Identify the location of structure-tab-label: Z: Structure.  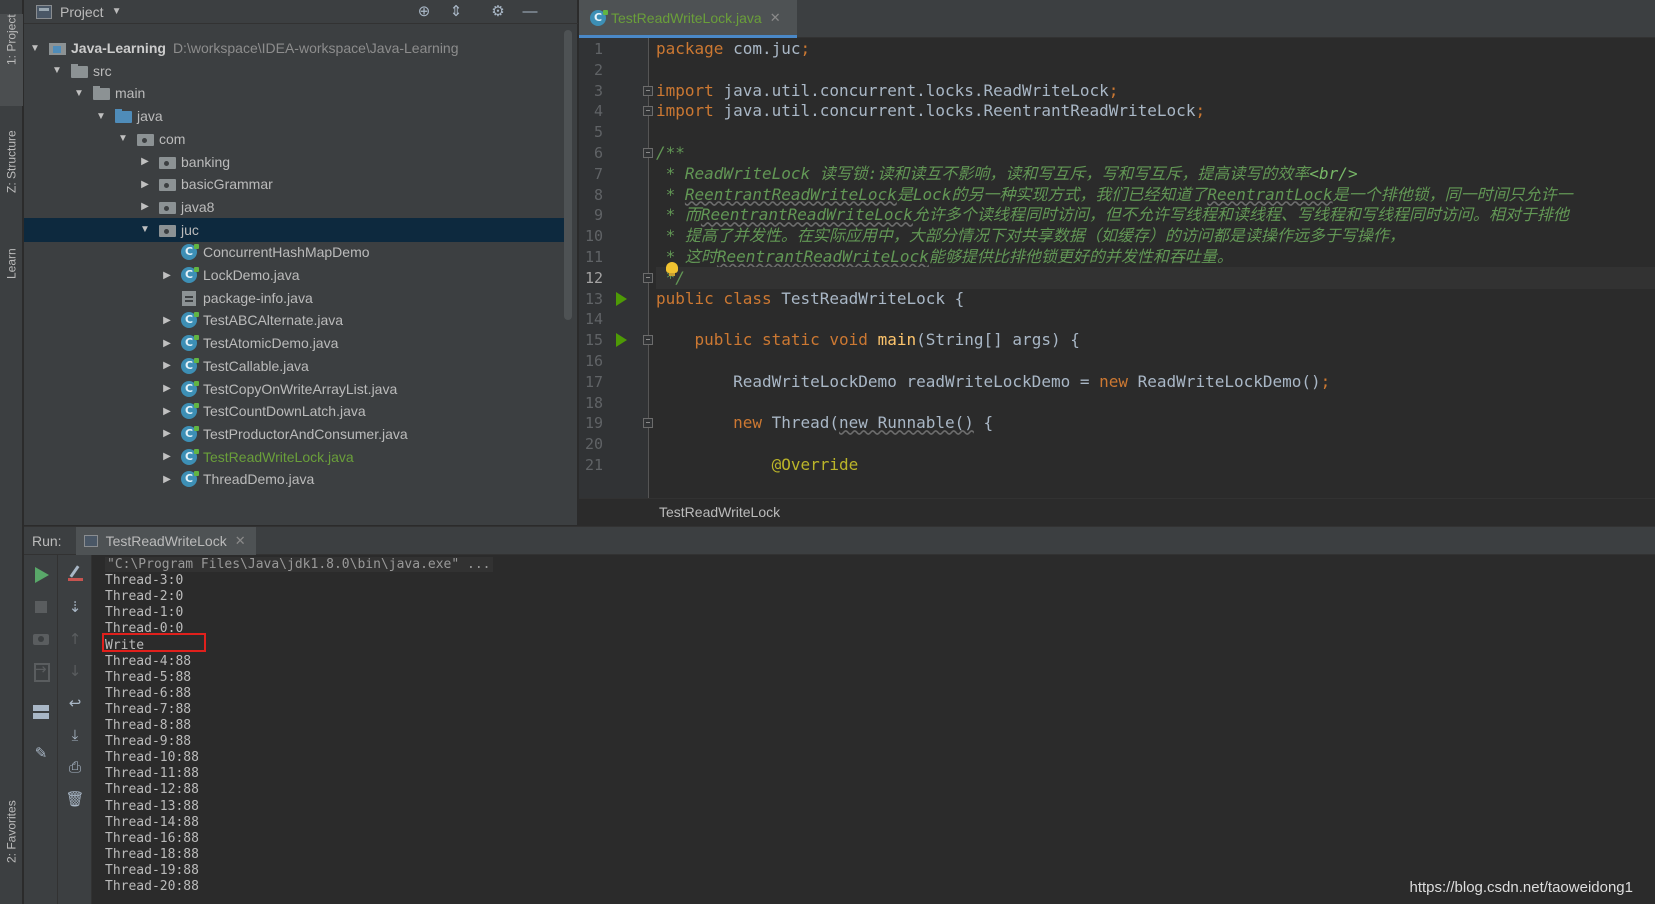
(11, 161).